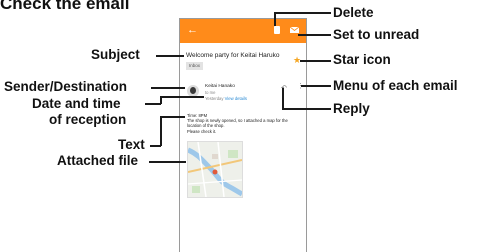 This screenshot has width=479, height=252. Describe the element at coordinates (76, 103) in the screenshot. I see `callout-date-line1: Date and time` at that location.